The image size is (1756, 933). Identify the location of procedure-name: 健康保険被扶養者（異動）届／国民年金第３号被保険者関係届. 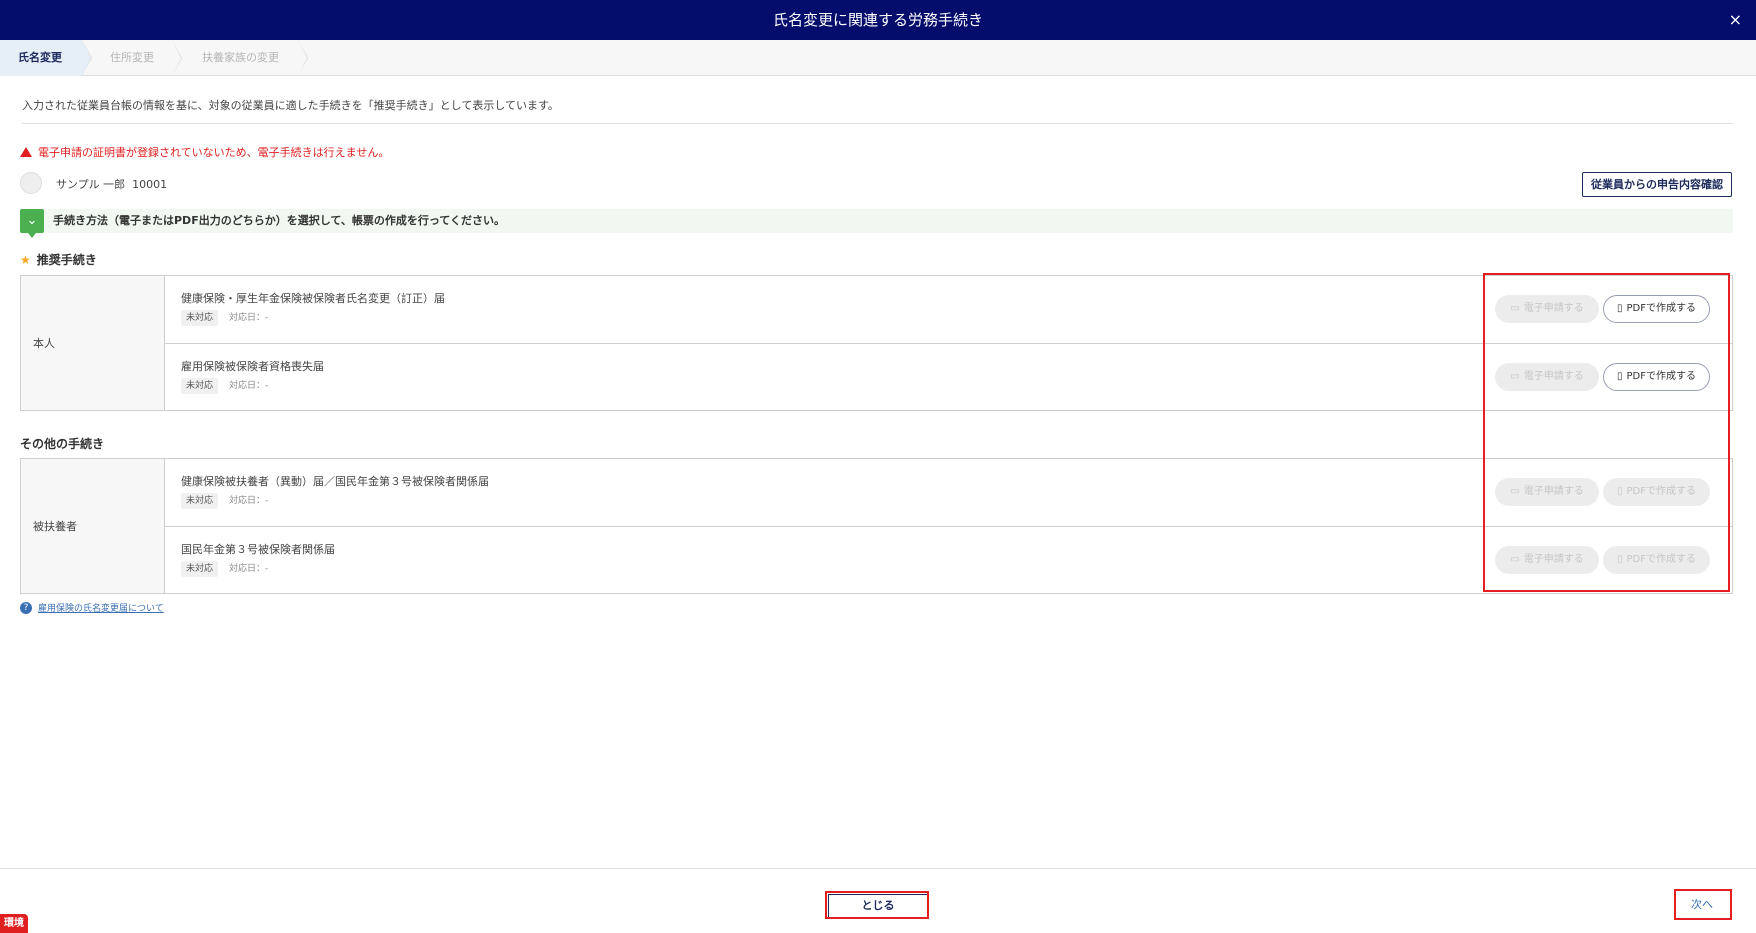
(335, 481).